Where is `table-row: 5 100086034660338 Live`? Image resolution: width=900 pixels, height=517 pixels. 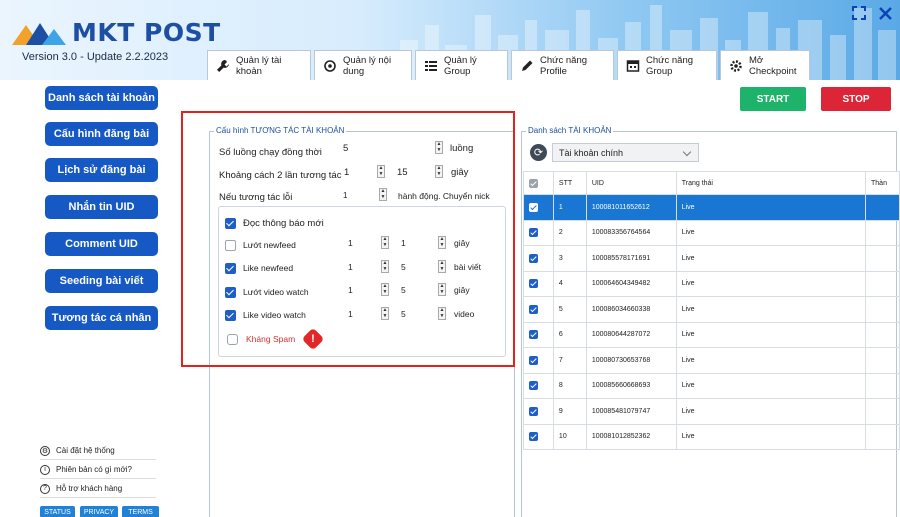 table-row: 5 100086034660338 Live is located at coordinates (711, 309).